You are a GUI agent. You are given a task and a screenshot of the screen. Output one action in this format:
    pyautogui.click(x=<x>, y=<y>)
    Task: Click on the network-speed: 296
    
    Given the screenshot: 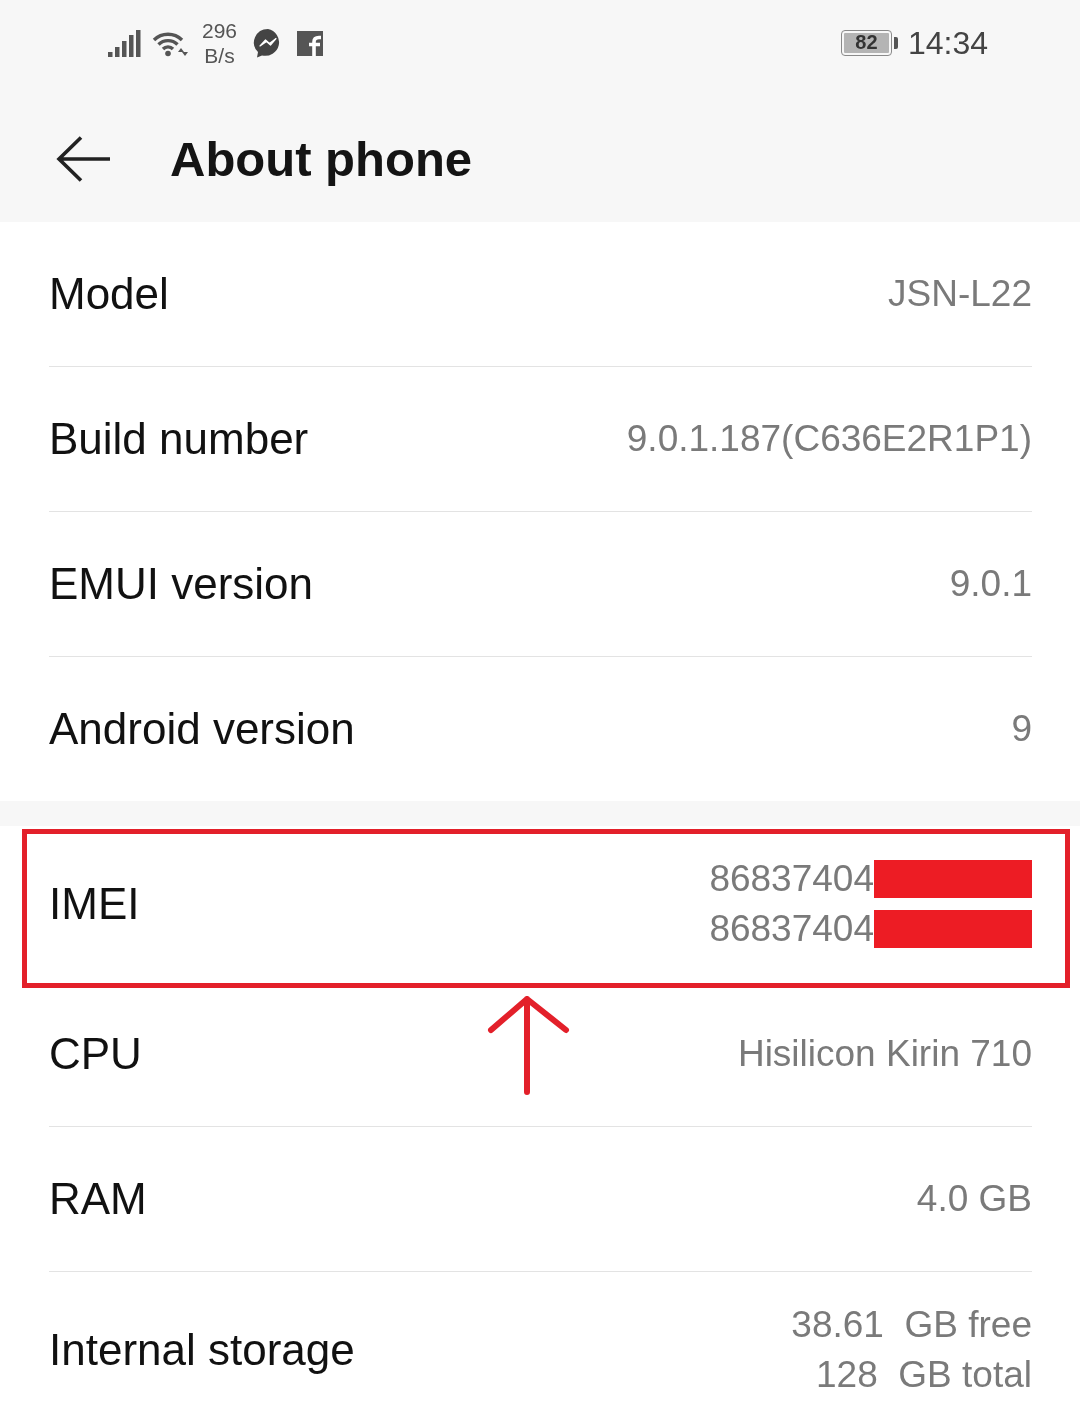 What is the action you would take?
    pyautogui.click(x=220, y=30)
    